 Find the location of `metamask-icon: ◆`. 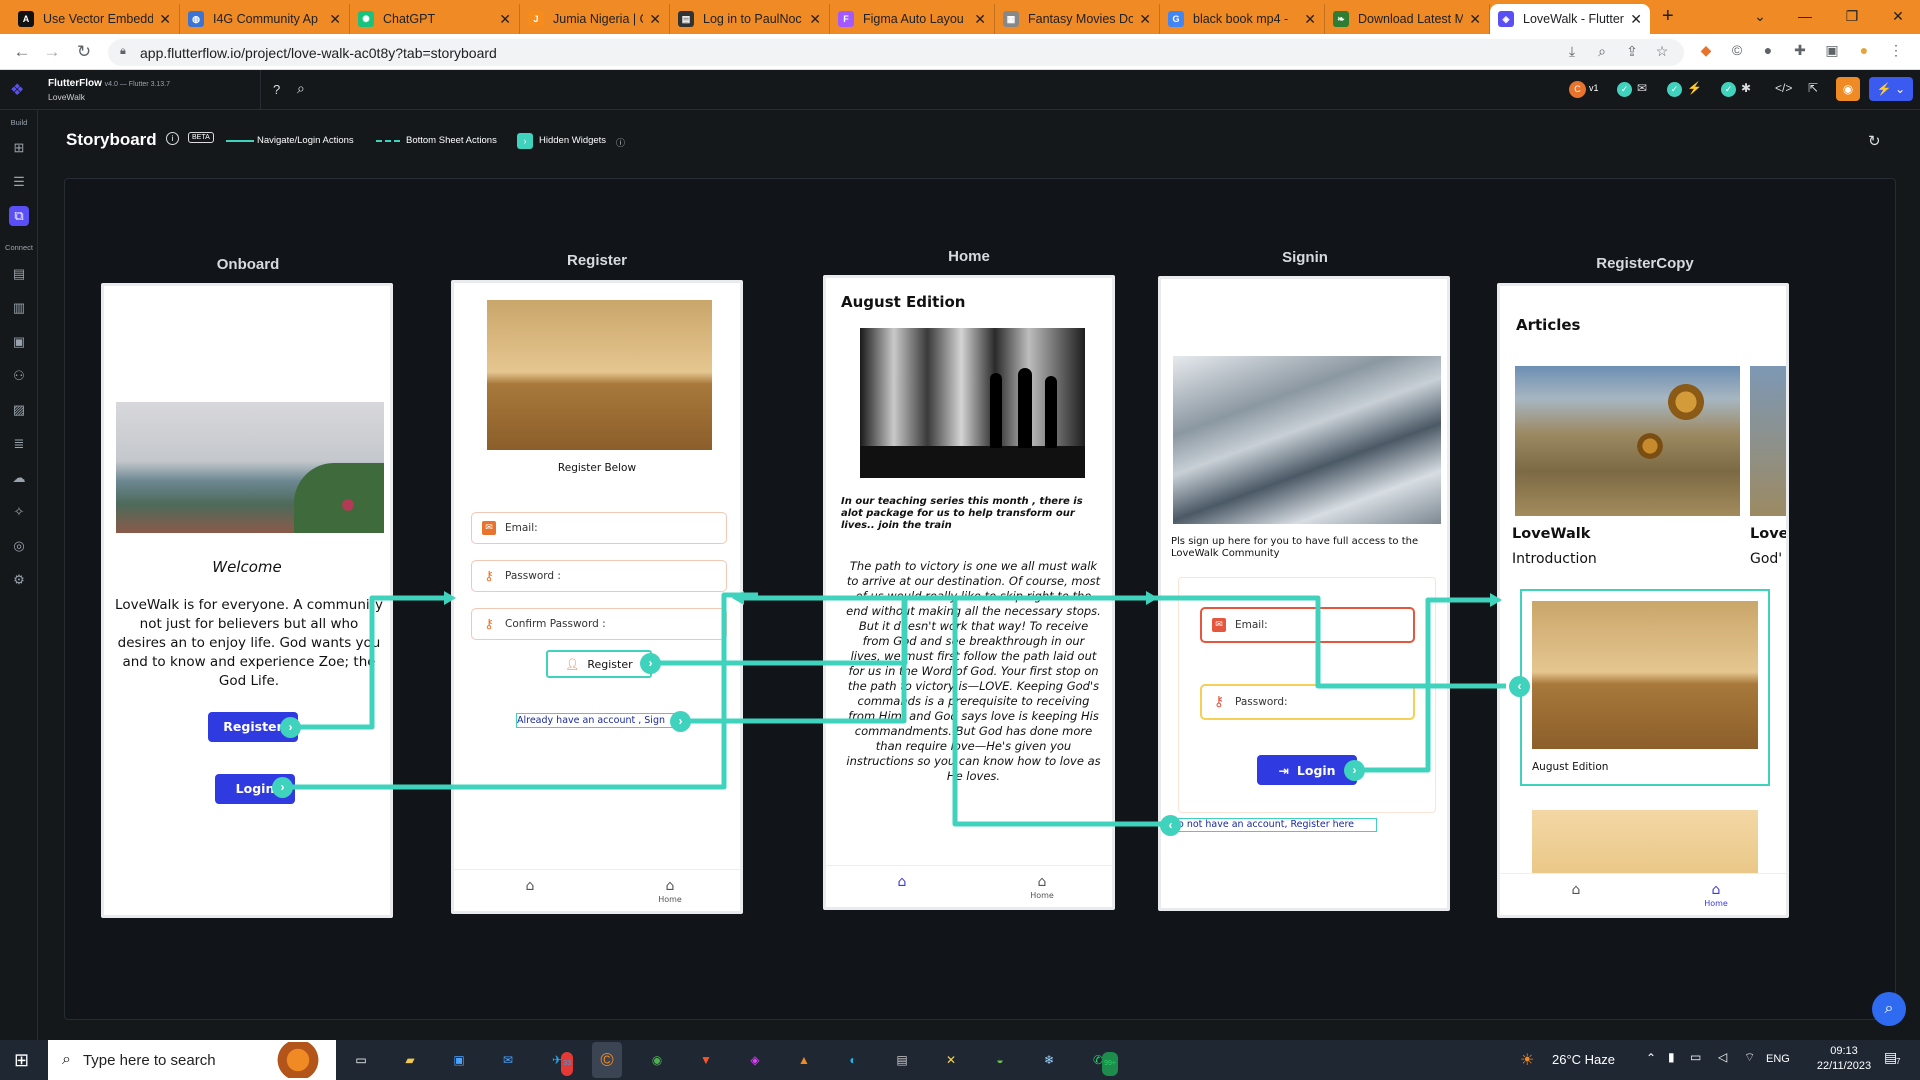

metamask-icon: ◆ is located at coordinates (1706, 52).